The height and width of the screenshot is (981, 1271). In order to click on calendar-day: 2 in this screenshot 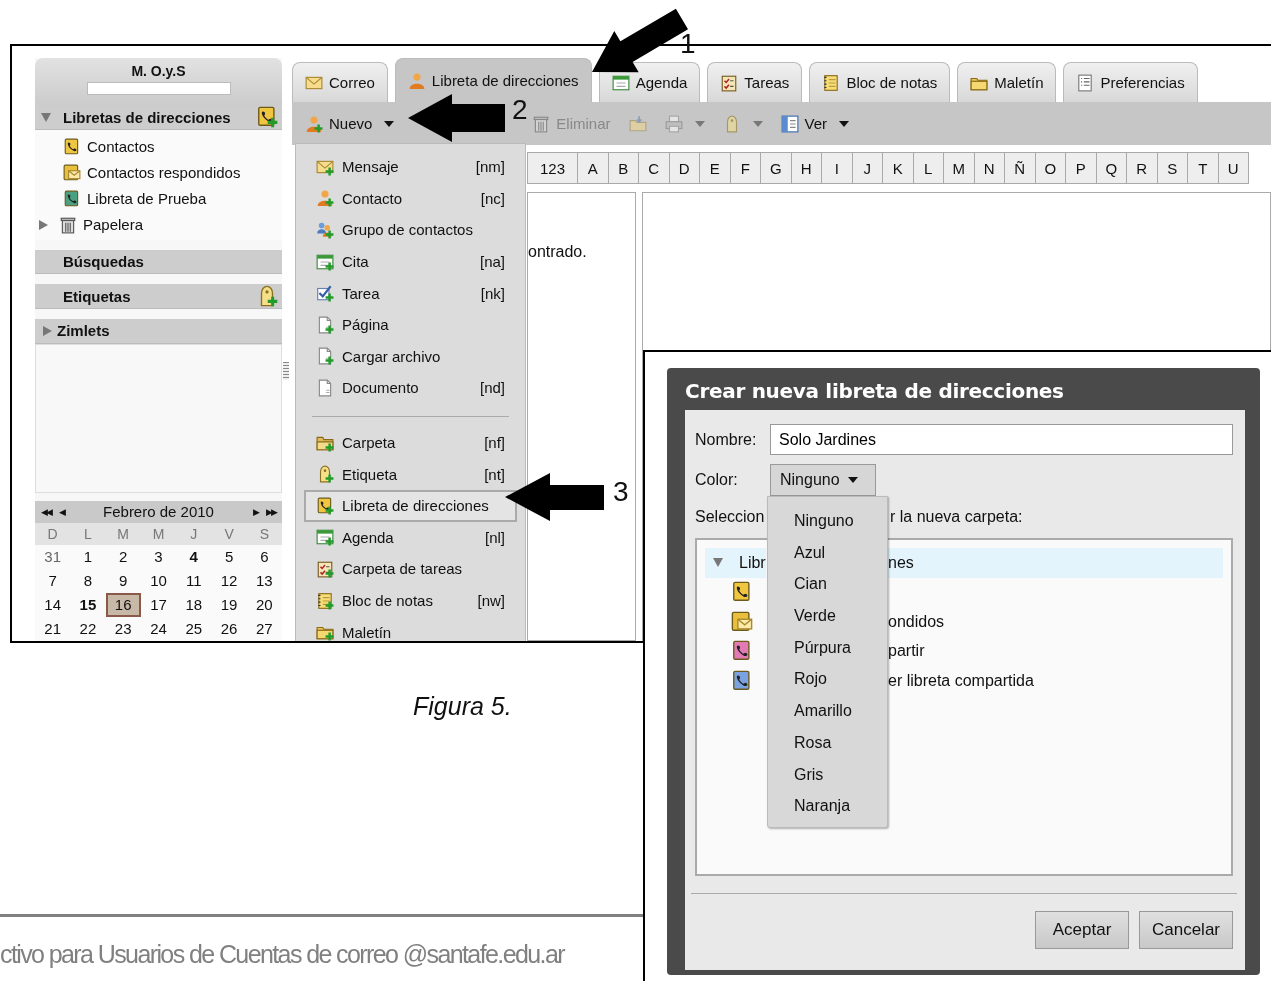, I will do `click(123, 556)`.